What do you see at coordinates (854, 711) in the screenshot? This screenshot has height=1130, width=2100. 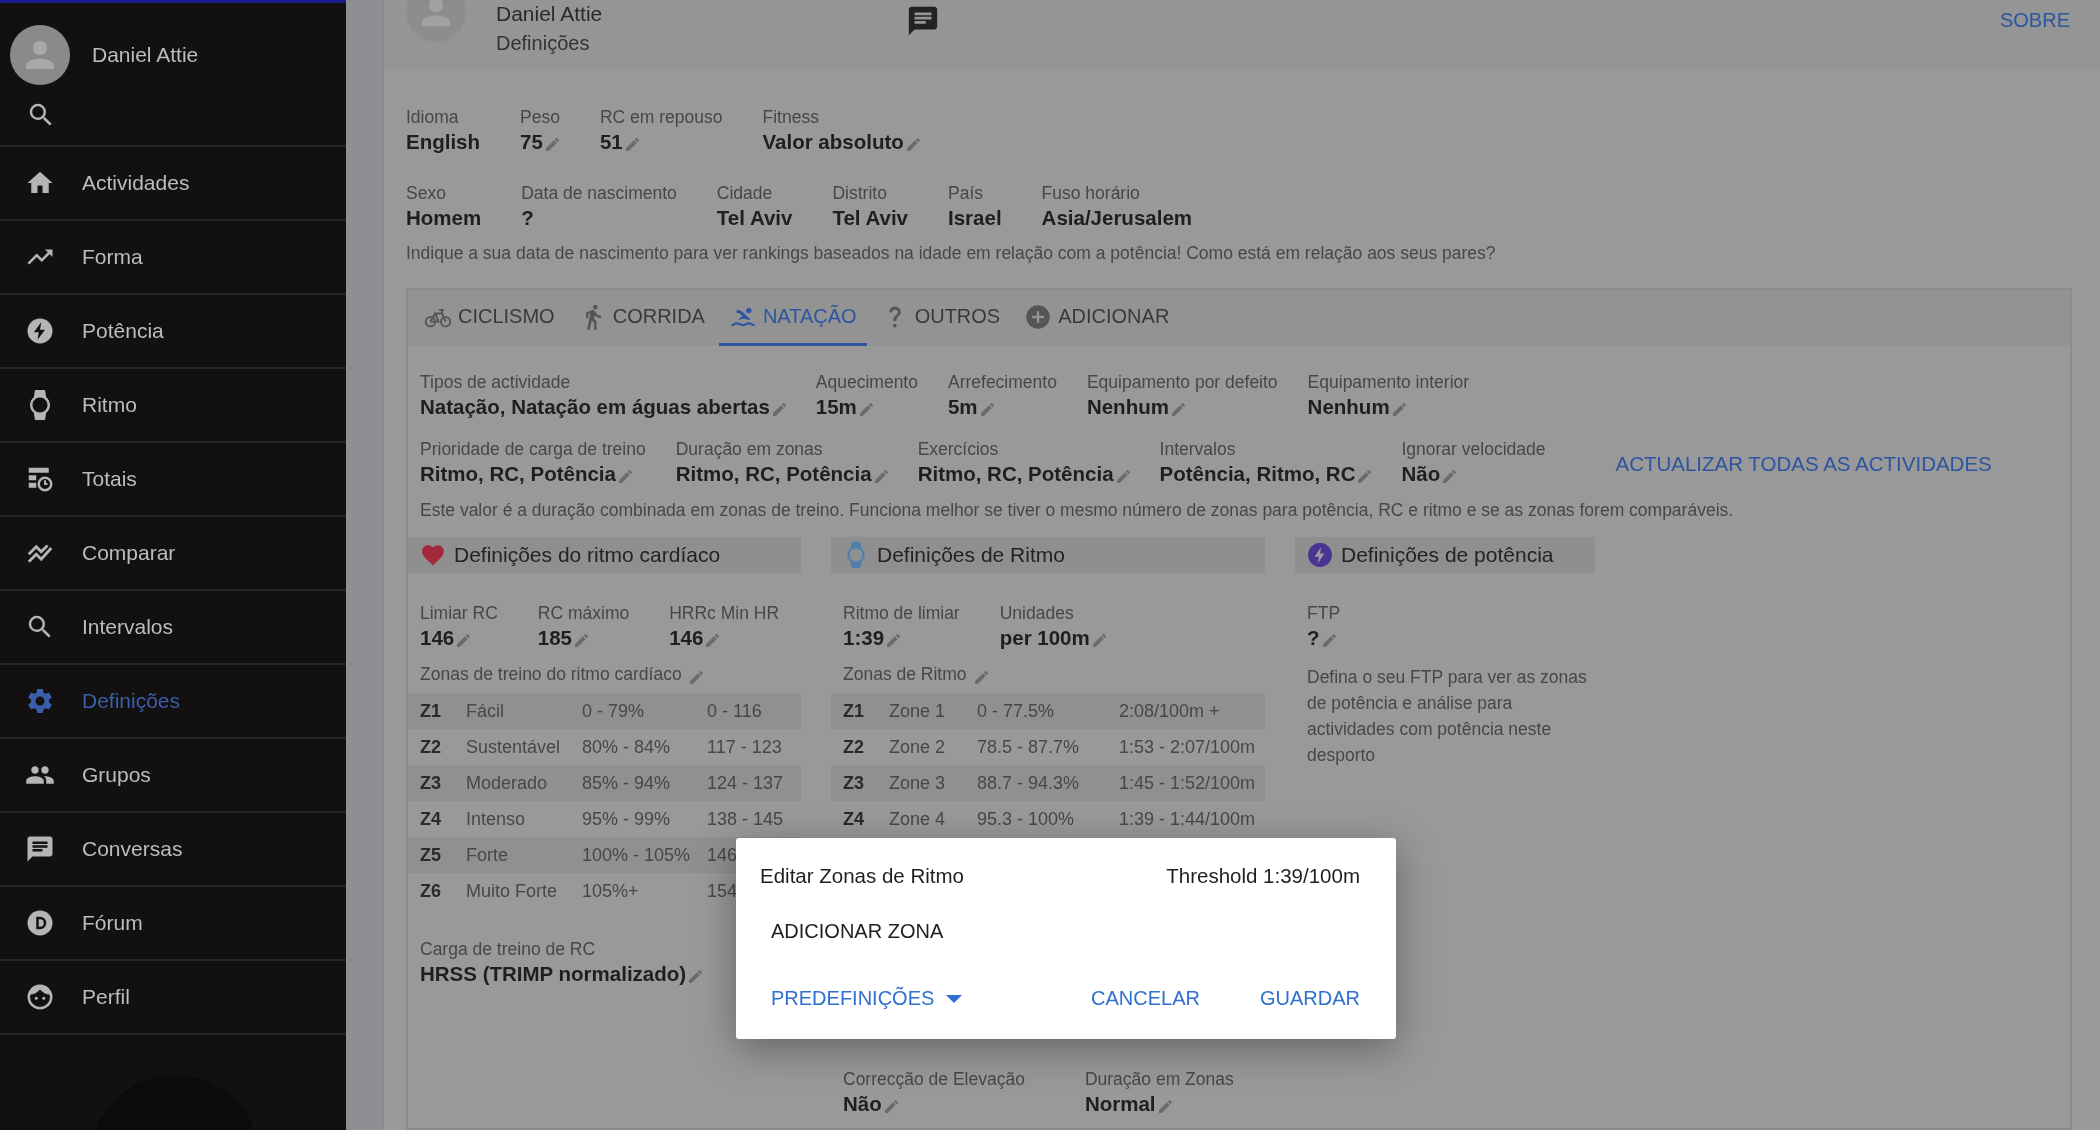 I see `table-cell-text: Z1` at bounding box center [854, 711].